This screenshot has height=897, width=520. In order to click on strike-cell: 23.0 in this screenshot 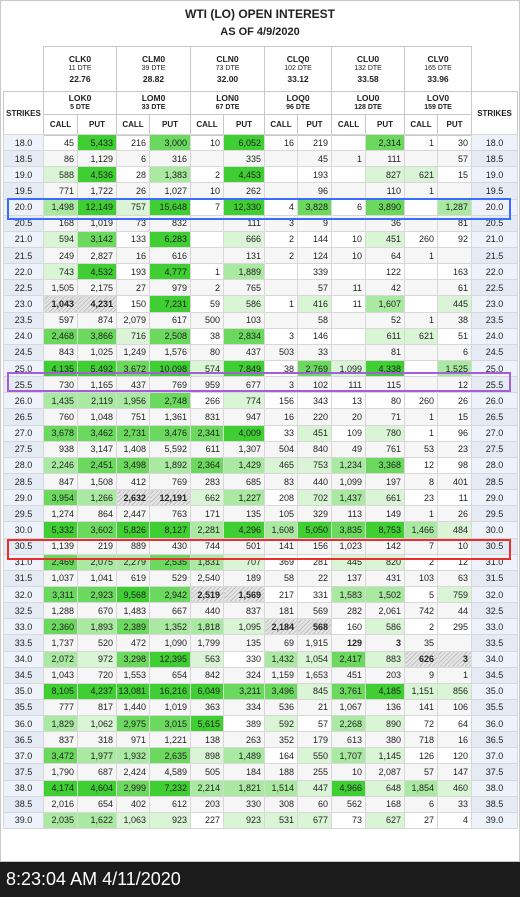, I will do `click(494, 304)`.